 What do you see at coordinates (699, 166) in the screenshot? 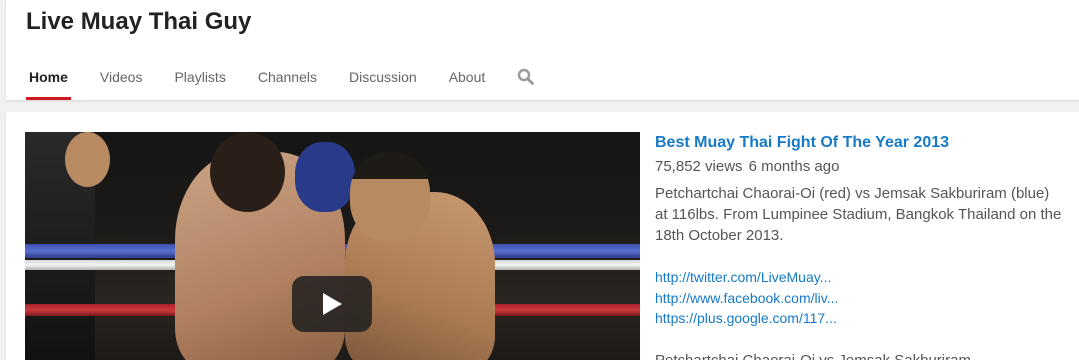
I see `view-count: 75,852 views` at bounding box center [699, 166].